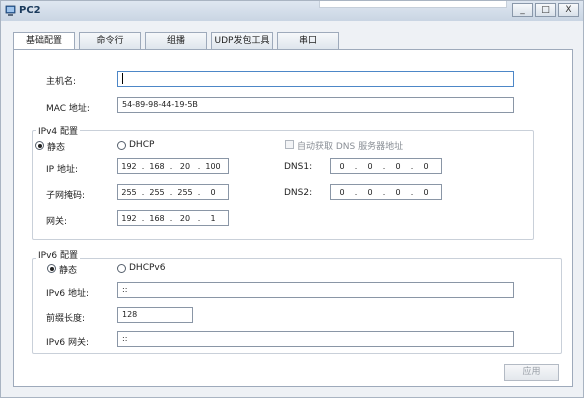 The height and width of the screenshot is (398, 584). Describe the element at coordinates (242, 41) in the screenshot. I see `tab-udp-tool: UDP发包工具` at that location.